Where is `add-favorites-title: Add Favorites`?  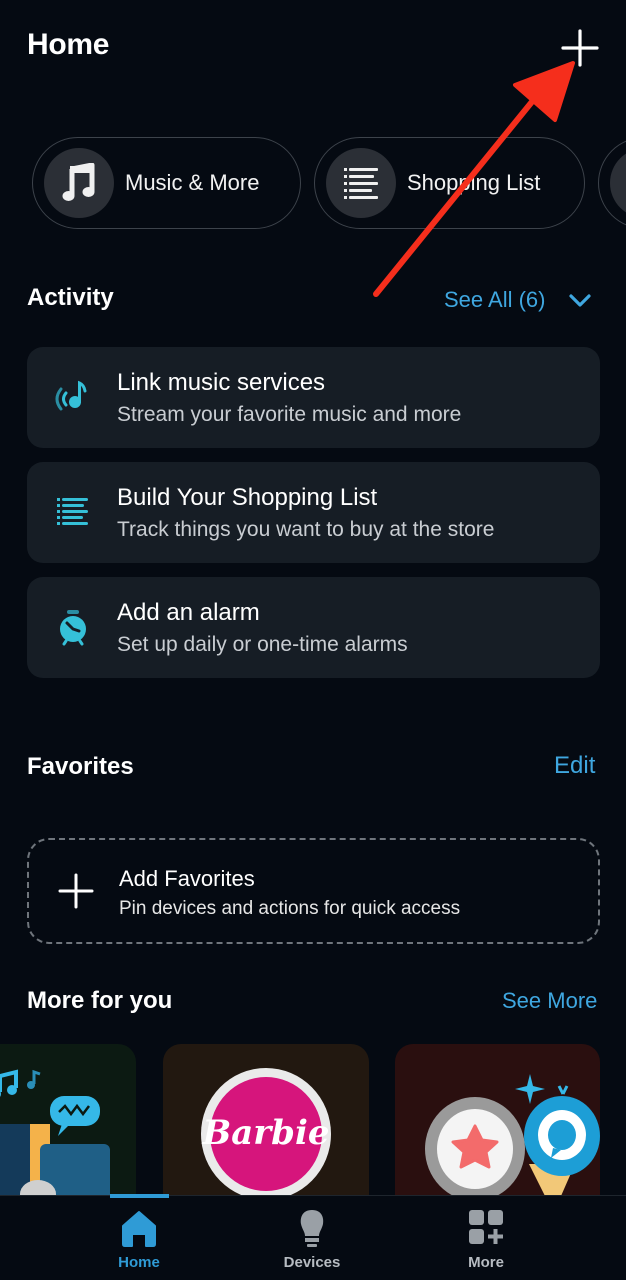
add-favorites-title: Add Favorites is located at coordinates (187, 878).